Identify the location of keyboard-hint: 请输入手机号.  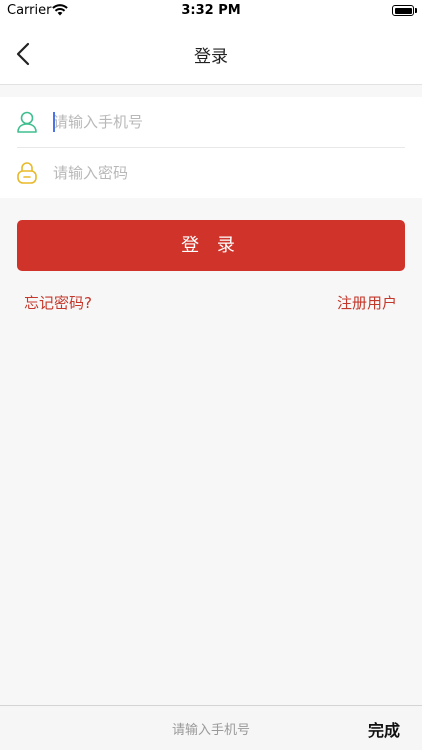
(210, 730).